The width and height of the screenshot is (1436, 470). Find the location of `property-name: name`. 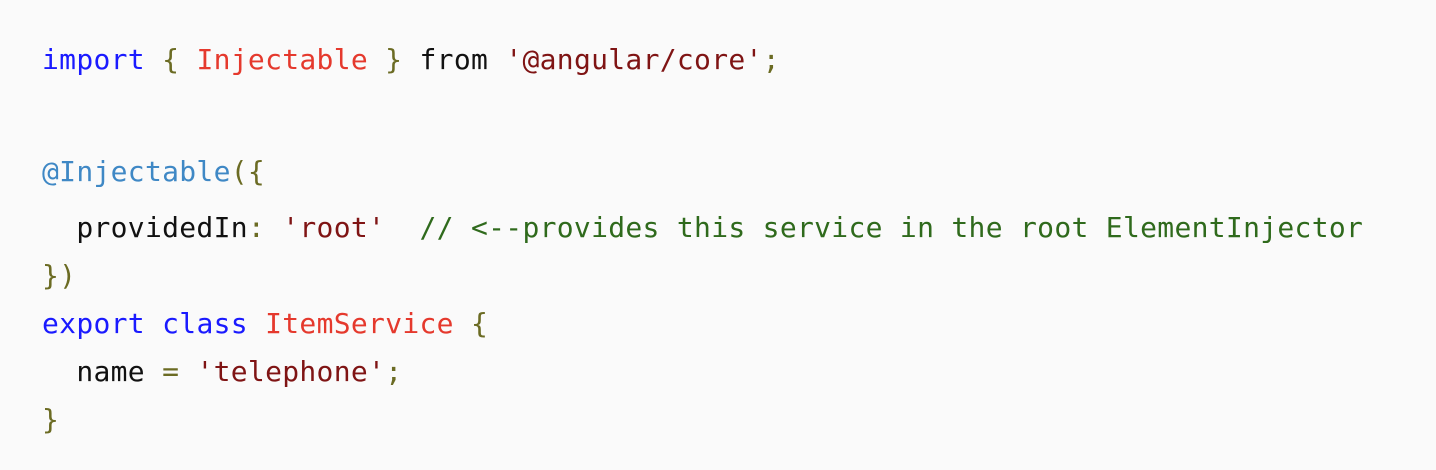

property-name: name is located at coordinates (110, 371).